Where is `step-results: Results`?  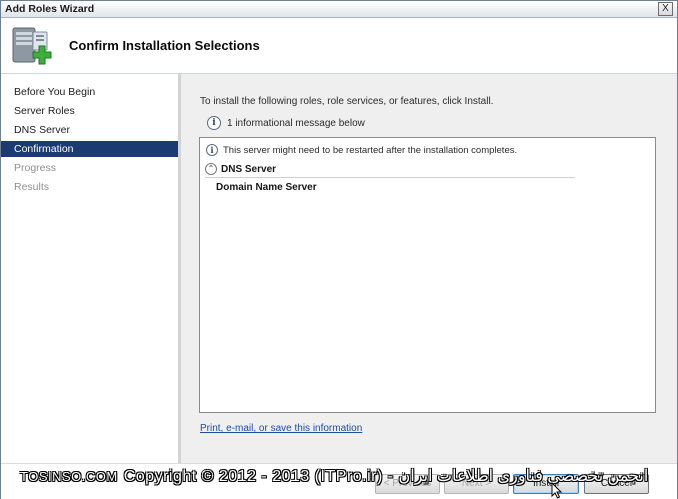
step-results: Results is located at coordinates (32, 187).